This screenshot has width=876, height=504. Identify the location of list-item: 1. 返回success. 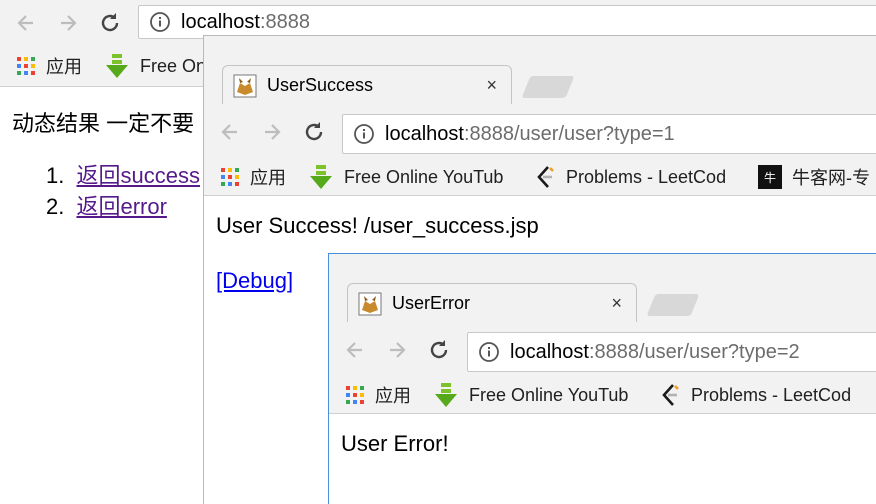
(123, 174).